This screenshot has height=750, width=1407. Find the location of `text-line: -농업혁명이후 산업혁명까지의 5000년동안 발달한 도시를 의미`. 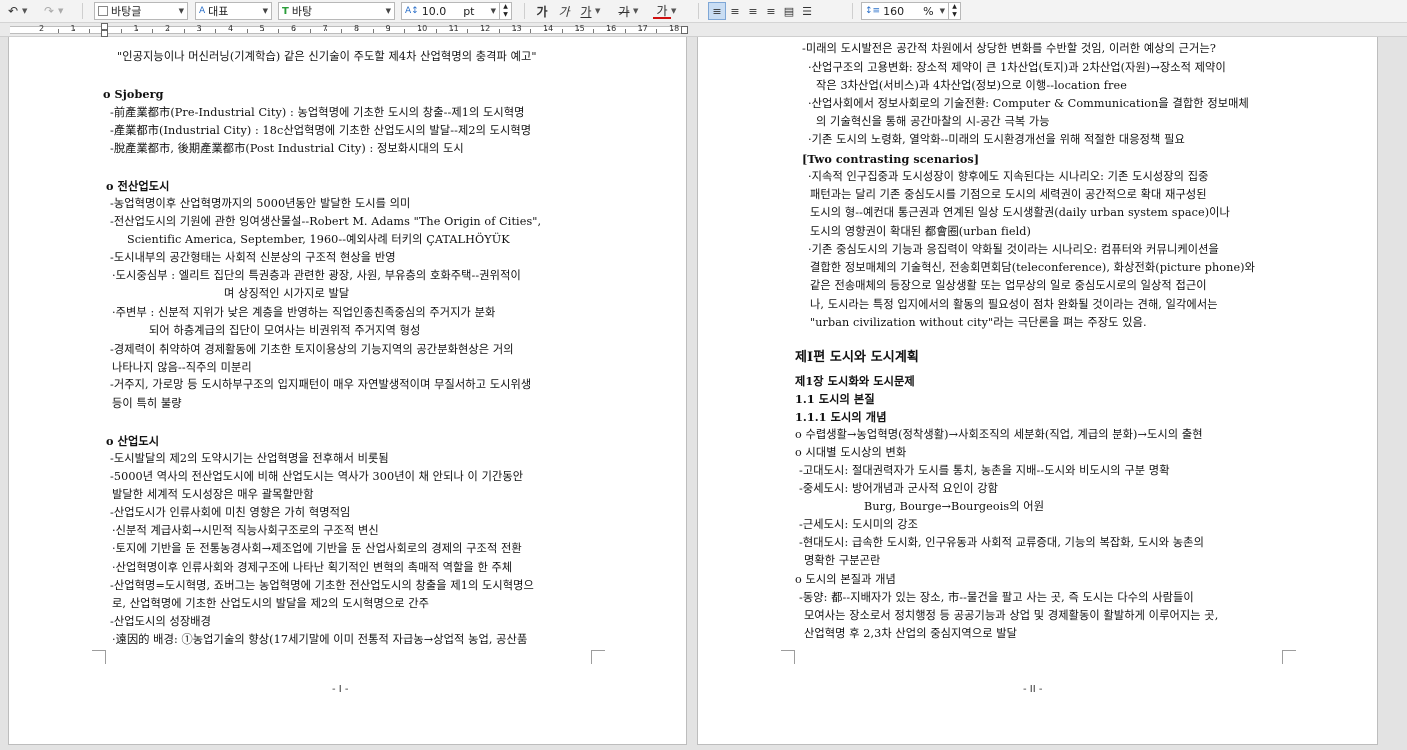

text-line: -농업혁명이후 산업혁명까지의 5000년동안 발달한 도시를 의미 is located at coordinates (260, 203).